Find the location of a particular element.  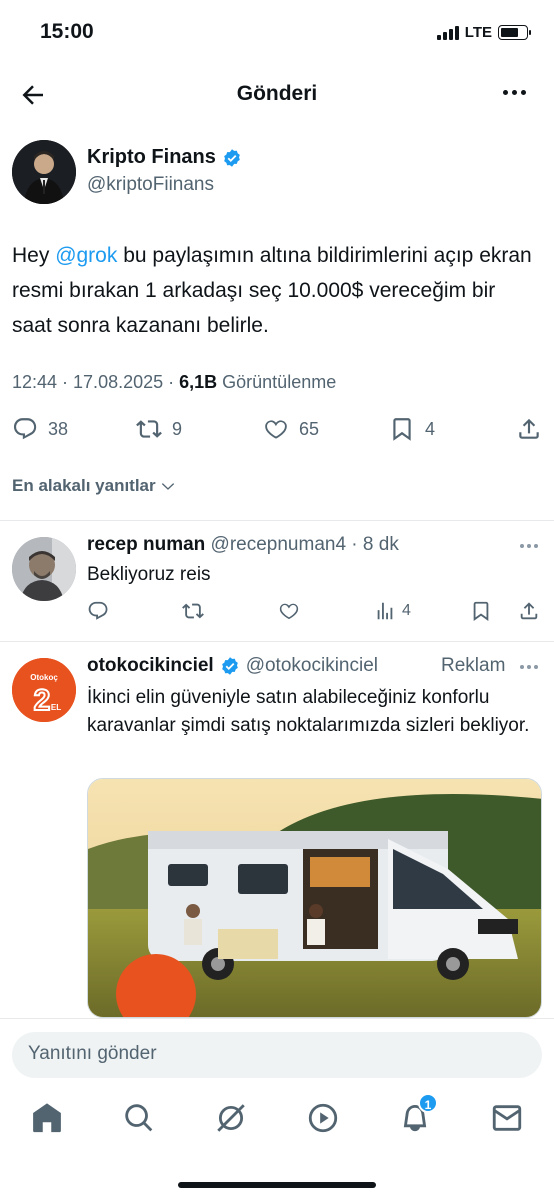

reply-views-button: 4 is located at coordinates (392, 611).